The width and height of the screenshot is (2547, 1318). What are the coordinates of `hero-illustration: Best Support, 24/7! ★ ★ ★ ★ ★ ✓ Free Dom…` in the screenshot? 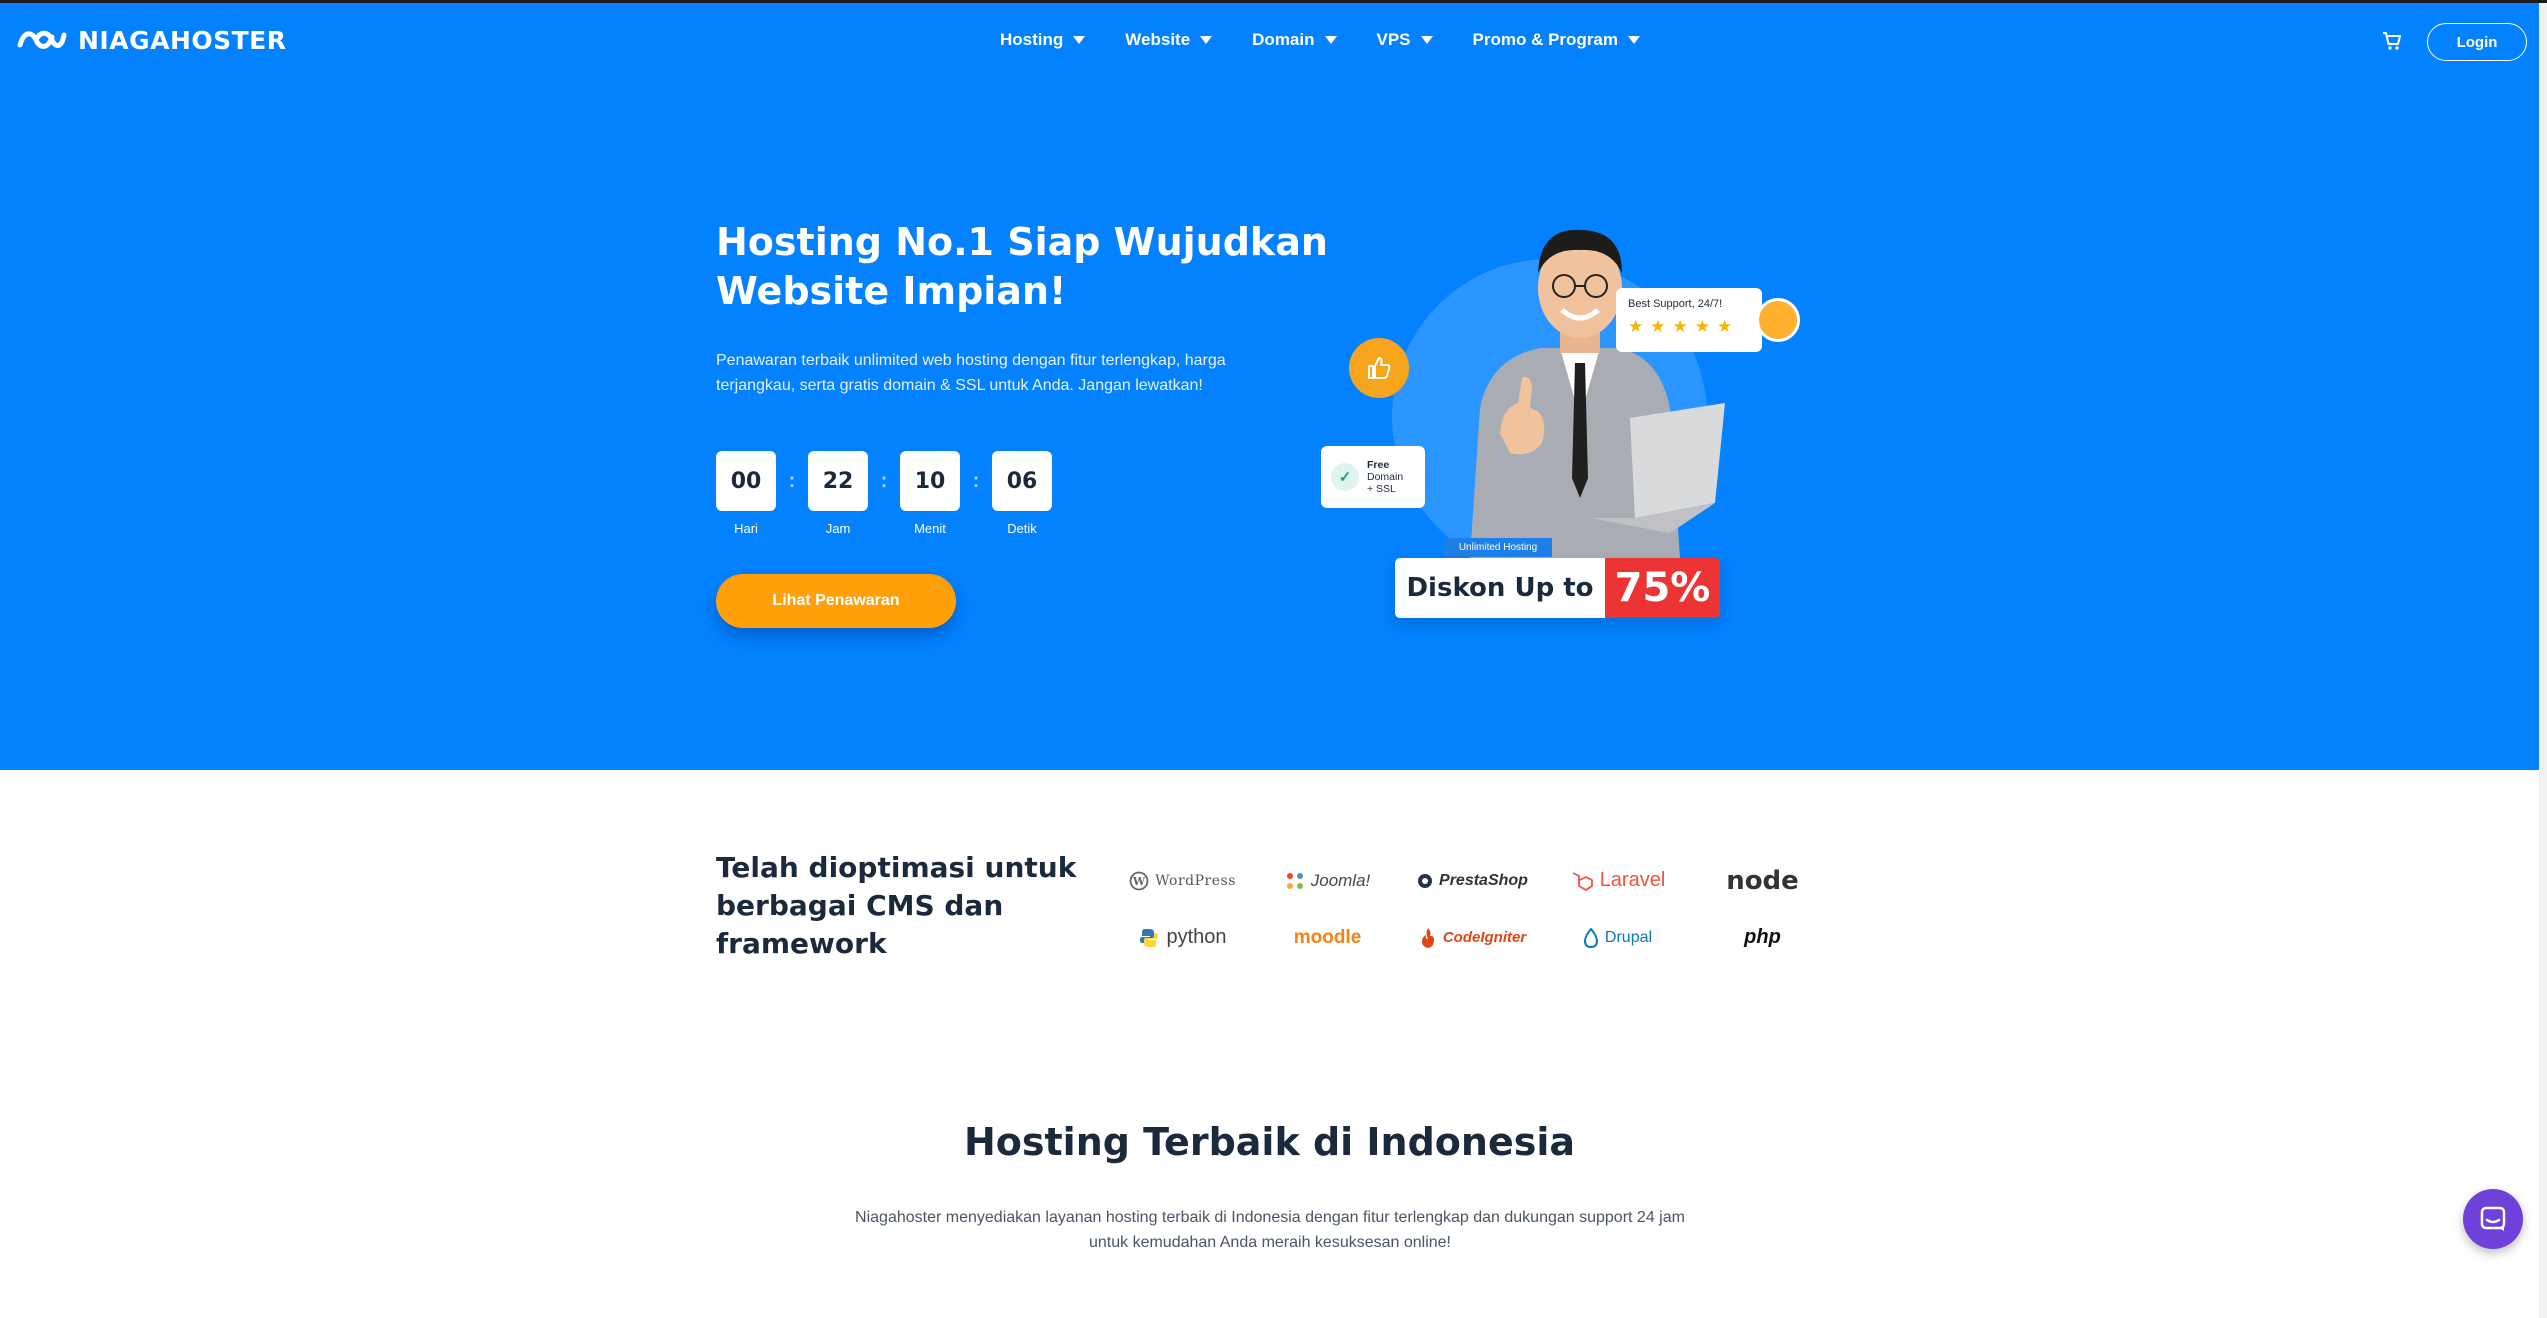 It's located at (1570, 428).